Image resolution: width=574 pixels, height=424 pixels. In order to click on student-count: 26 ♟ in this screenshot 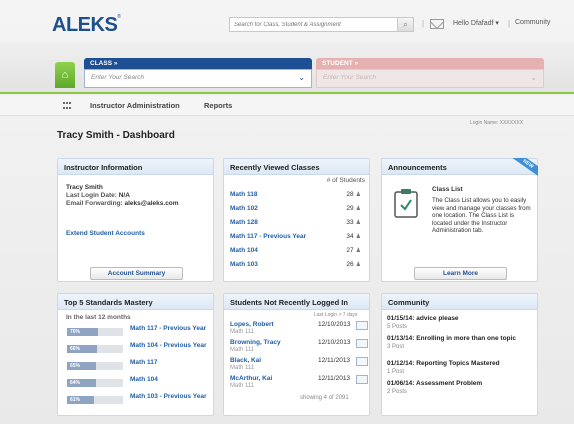, I will do `click(353, 264)`.